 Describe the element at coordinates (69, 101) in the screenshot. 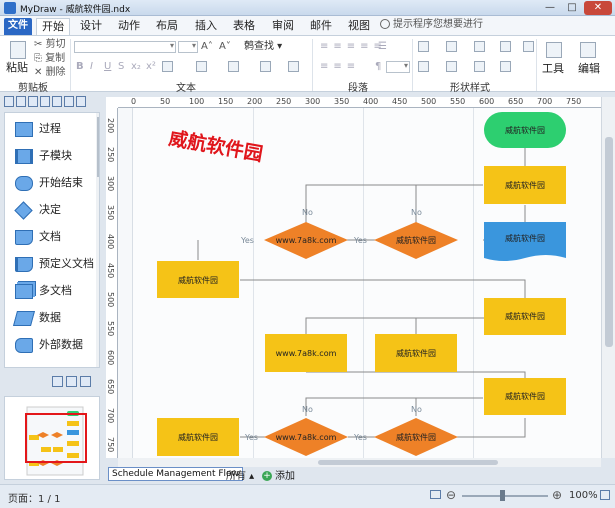

I see `redo-icon` at that location.